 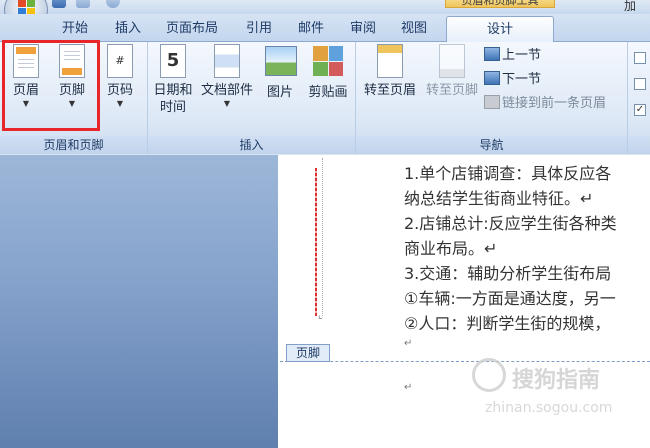 What do you see at coordinates (492, 54) in the screenshot?
I see `prev-section-icon` at bounding box center [492, 54].